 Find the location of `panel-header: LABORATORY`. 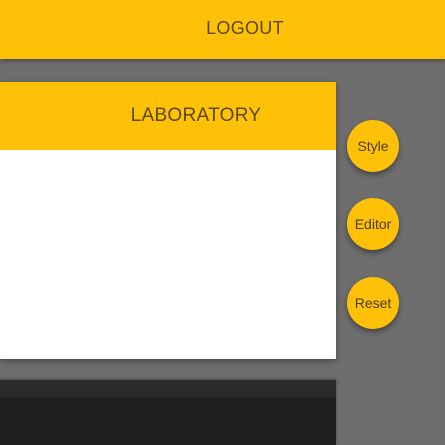

panel-header: LABORATORY is located at coordinates (168, 116).